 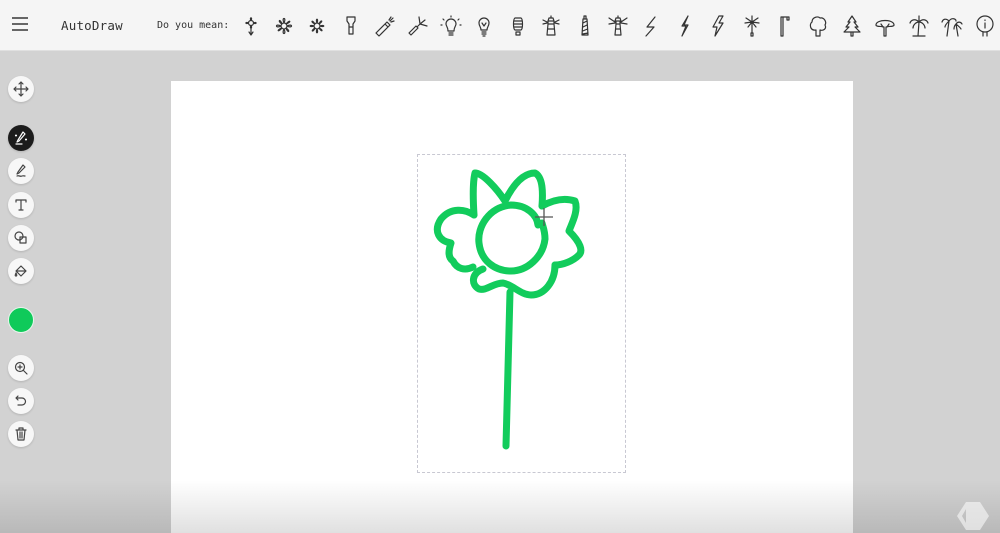 I want to click on suggestion-flashlight-beam, so click(x=384, y=26).